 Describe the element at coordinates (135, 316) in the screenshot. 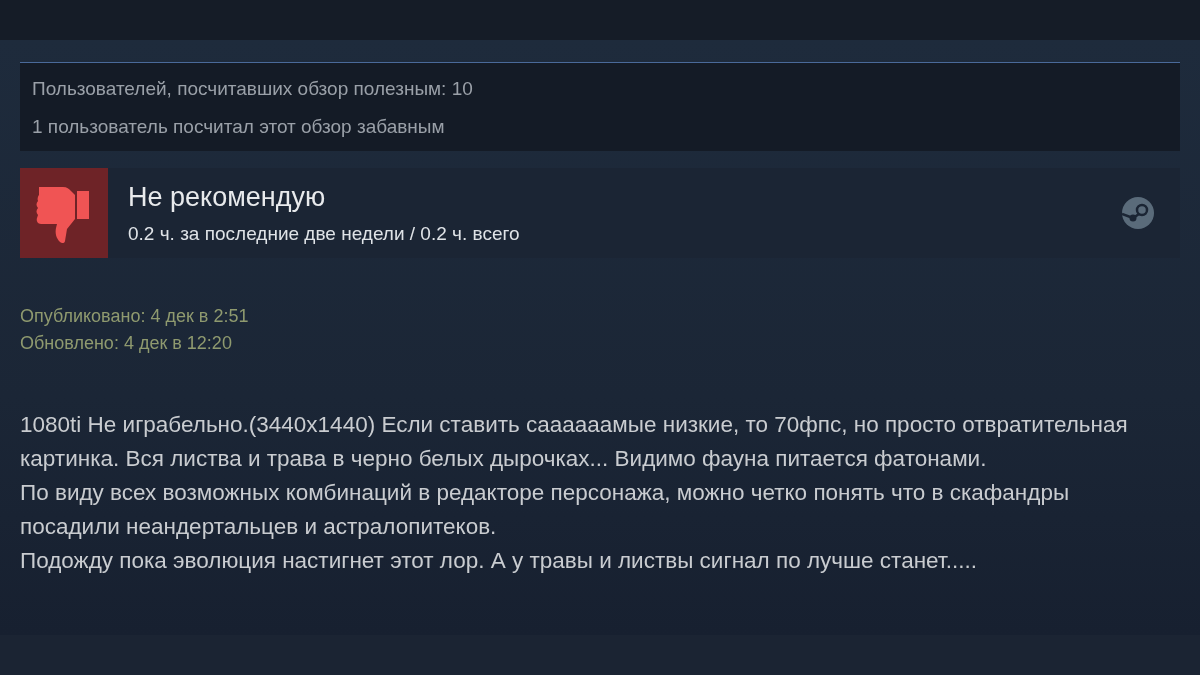

I see `date-text: Опубликовано: 4 дек в 2:51` at that location.